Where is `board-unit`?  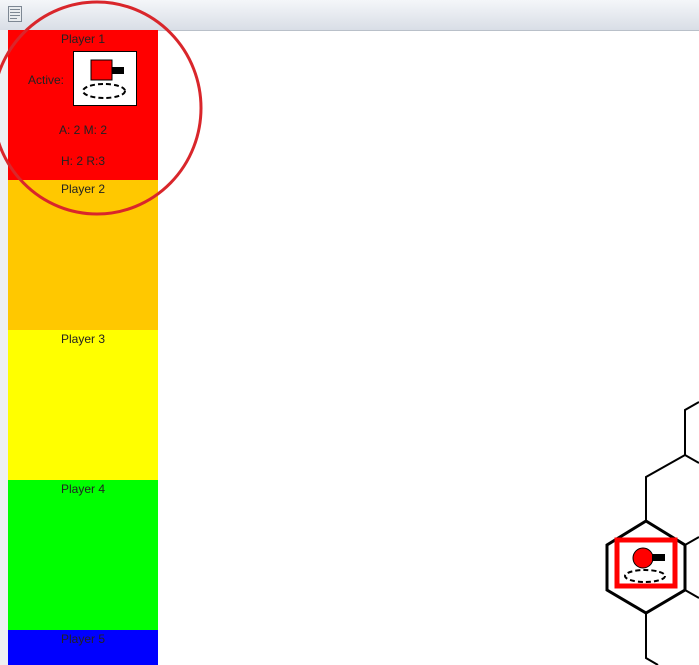
board-unit is located at coordinates (646, 563).